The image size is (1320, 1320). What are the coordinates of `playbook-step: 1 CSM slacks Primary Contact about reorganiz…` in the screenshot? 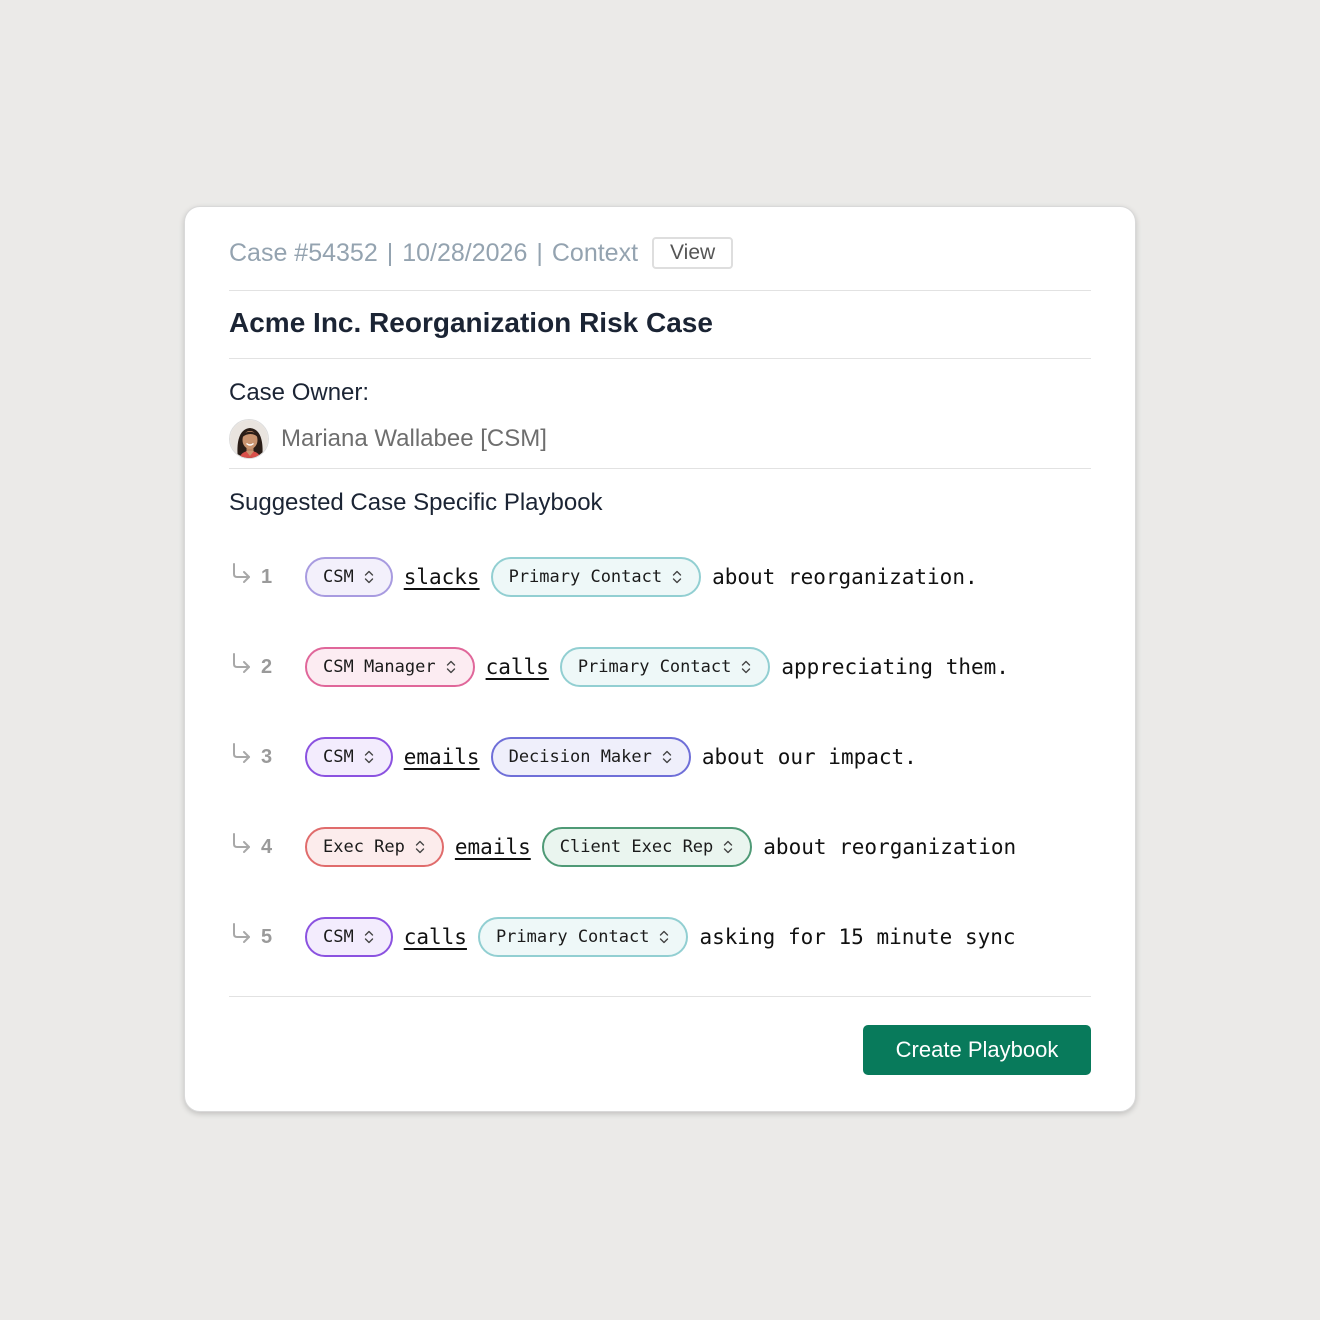 It's located at (603, 577).